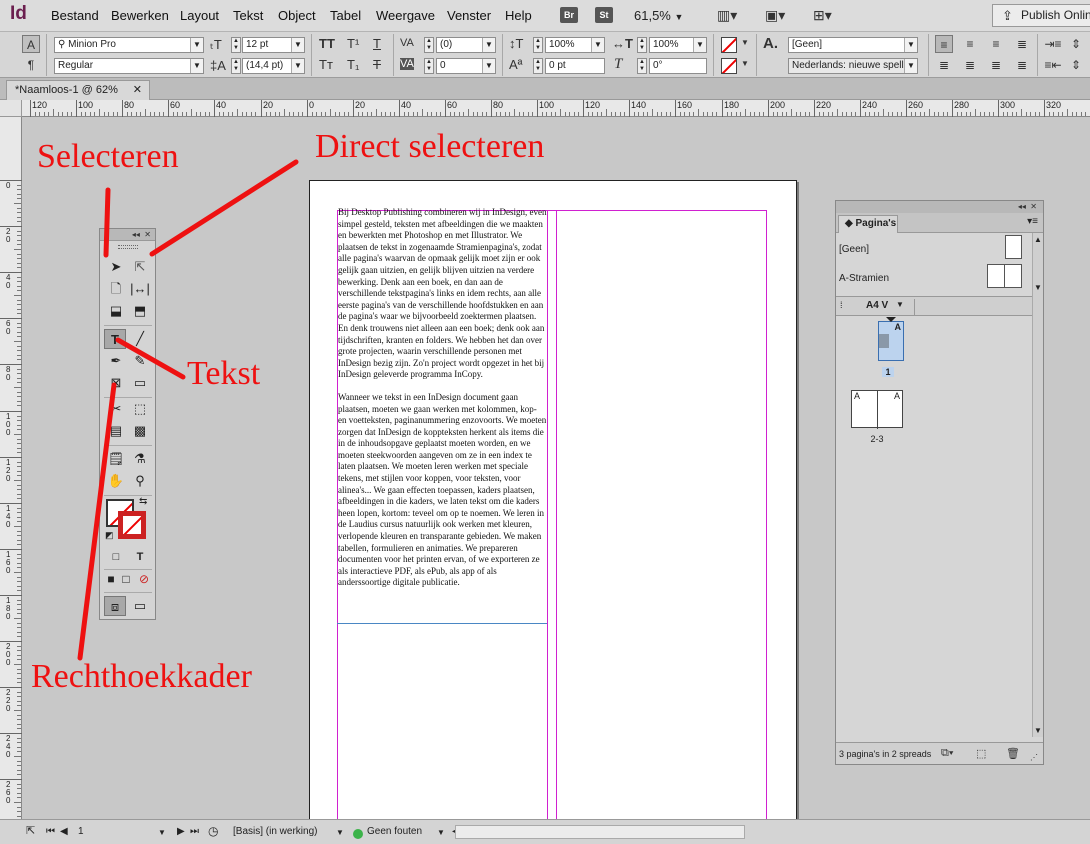  What do you see at coordinates (394, 831) in the screenshot?
I see `preflight-status: Geen fouten` at bounding box center [394, 831].